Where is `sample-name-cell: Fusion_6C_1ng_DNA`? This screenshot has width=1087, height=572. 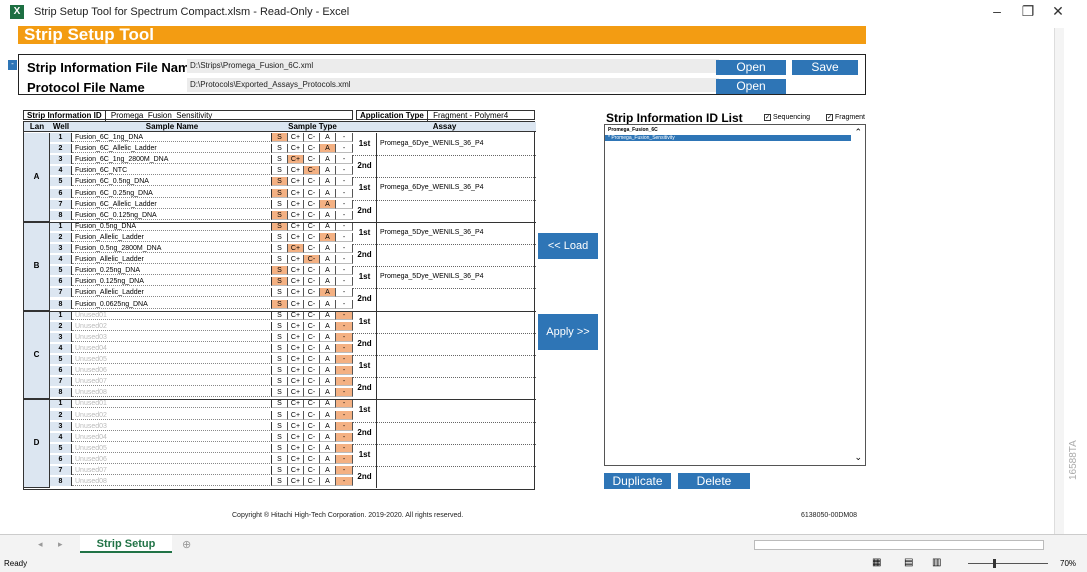
sample-name-cell: Fusion_6C_1ng_DNA is located at coordinates (172, 137).